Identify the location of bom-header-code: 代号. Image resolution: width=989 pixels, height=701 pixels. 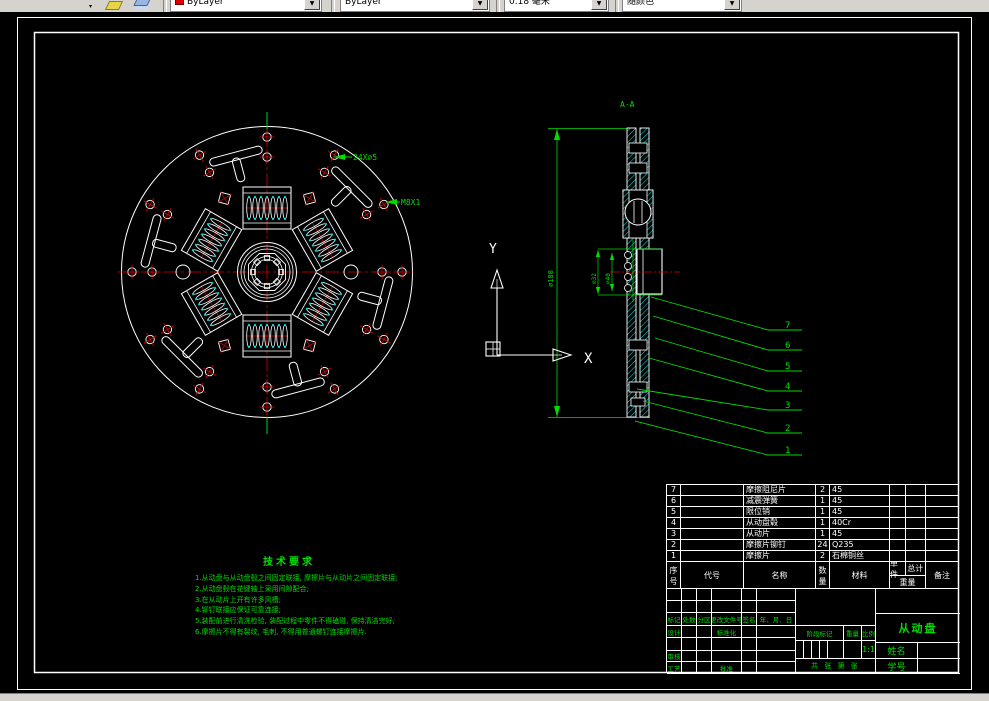
(712, 575).